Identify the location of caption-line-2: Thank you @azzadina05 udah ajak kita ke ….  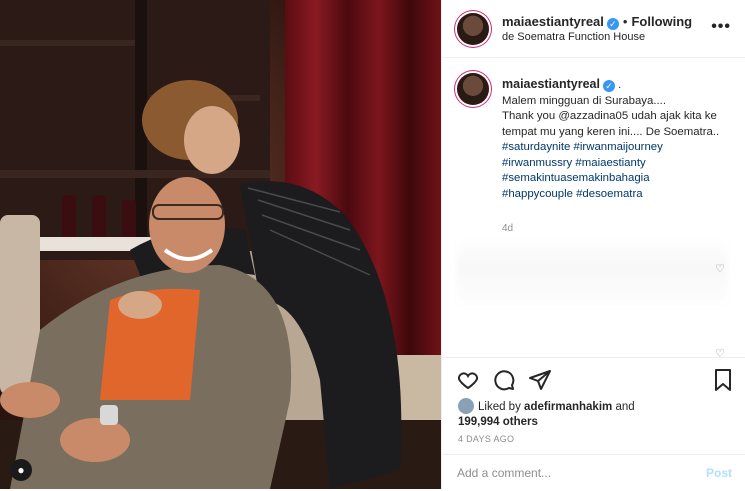
(611, 124).